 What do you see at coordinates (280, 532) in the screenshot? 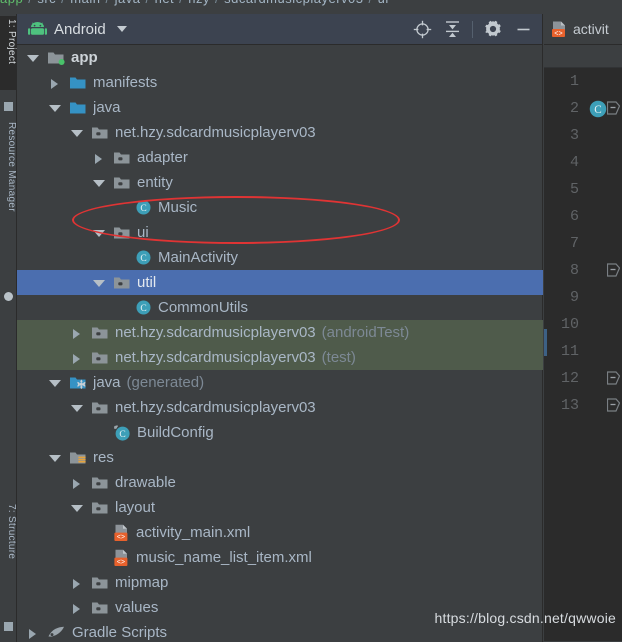
I see `tree-row-activity-main-xml: <> activity_main.xml` at bounding box center [280, 532].